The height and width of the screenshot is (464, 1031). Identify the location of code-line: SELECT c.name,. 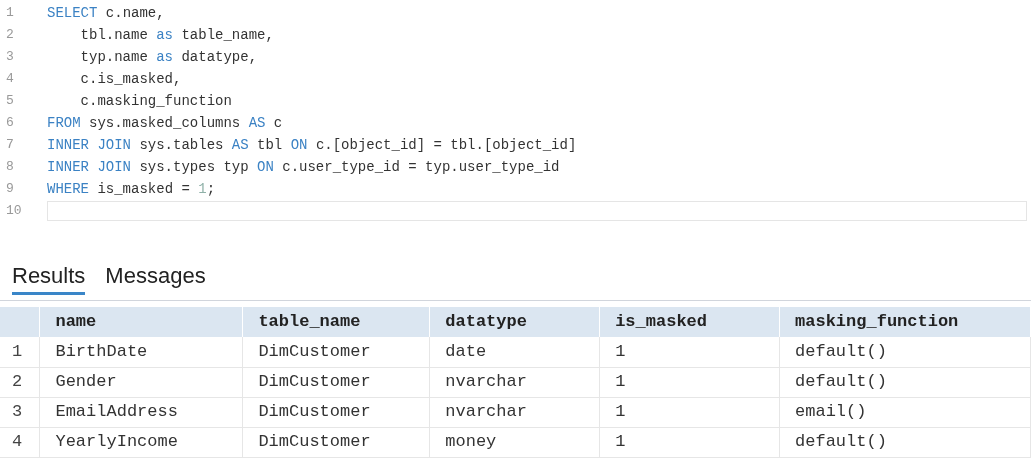
(106, 13).